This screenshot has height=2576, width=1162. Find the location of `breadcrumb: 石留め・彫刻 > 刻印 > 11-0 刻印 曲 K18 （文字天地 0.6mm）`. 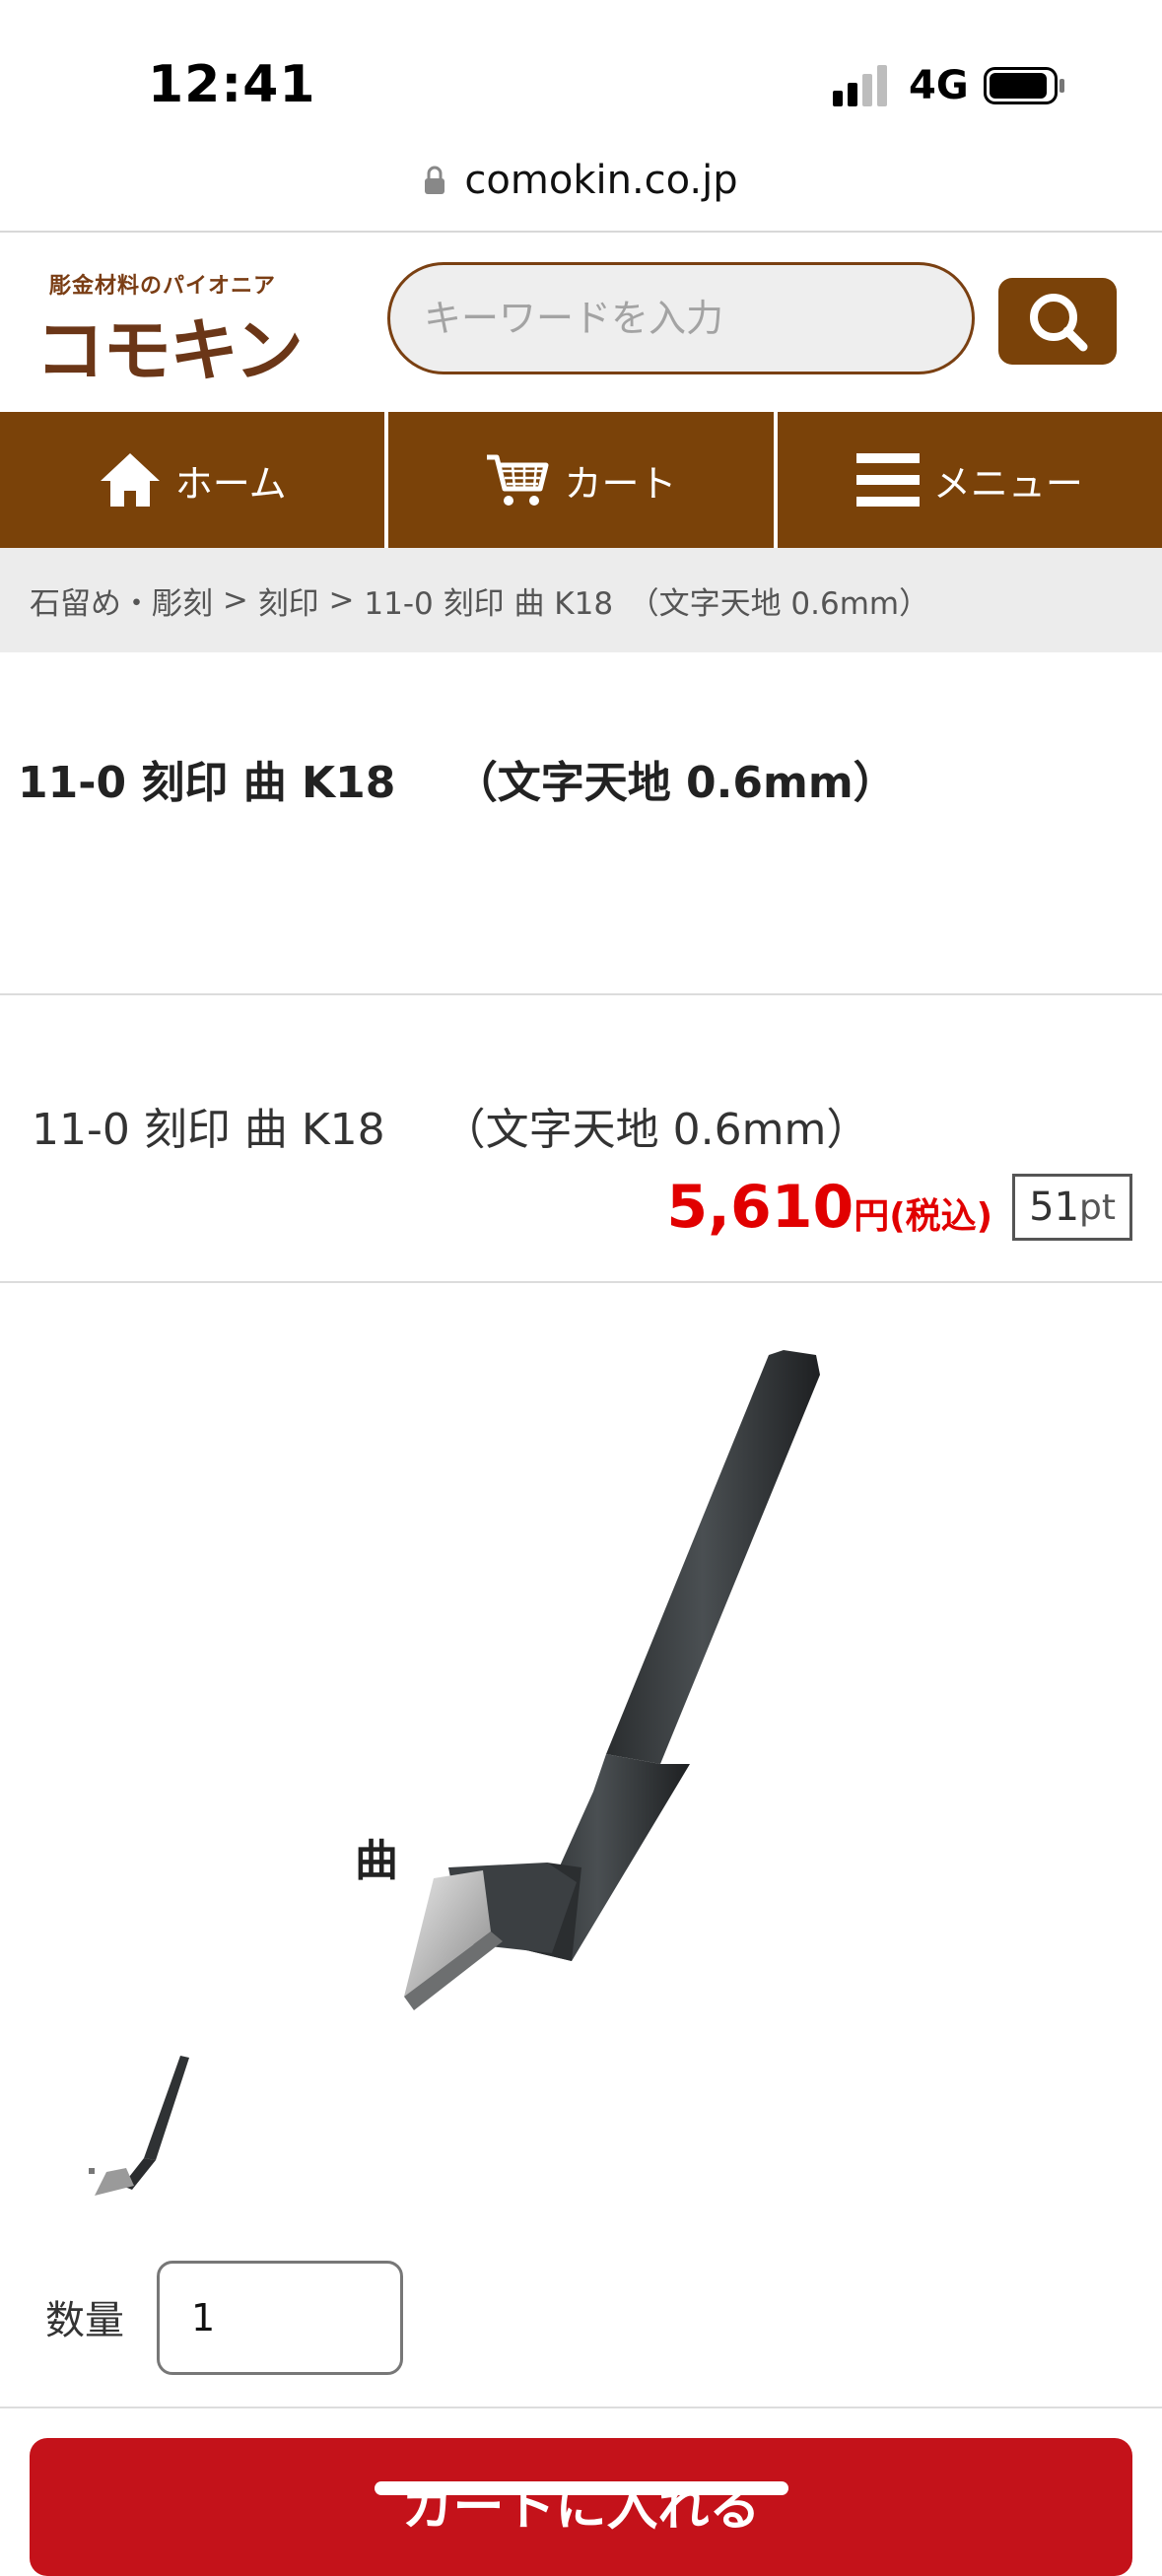

breadcrumb: 石留め・彫刻 > 刻印 > 11-0 刻印 曲 K18 （文字天地 0.6mm） is located at coordinates (581, 600).